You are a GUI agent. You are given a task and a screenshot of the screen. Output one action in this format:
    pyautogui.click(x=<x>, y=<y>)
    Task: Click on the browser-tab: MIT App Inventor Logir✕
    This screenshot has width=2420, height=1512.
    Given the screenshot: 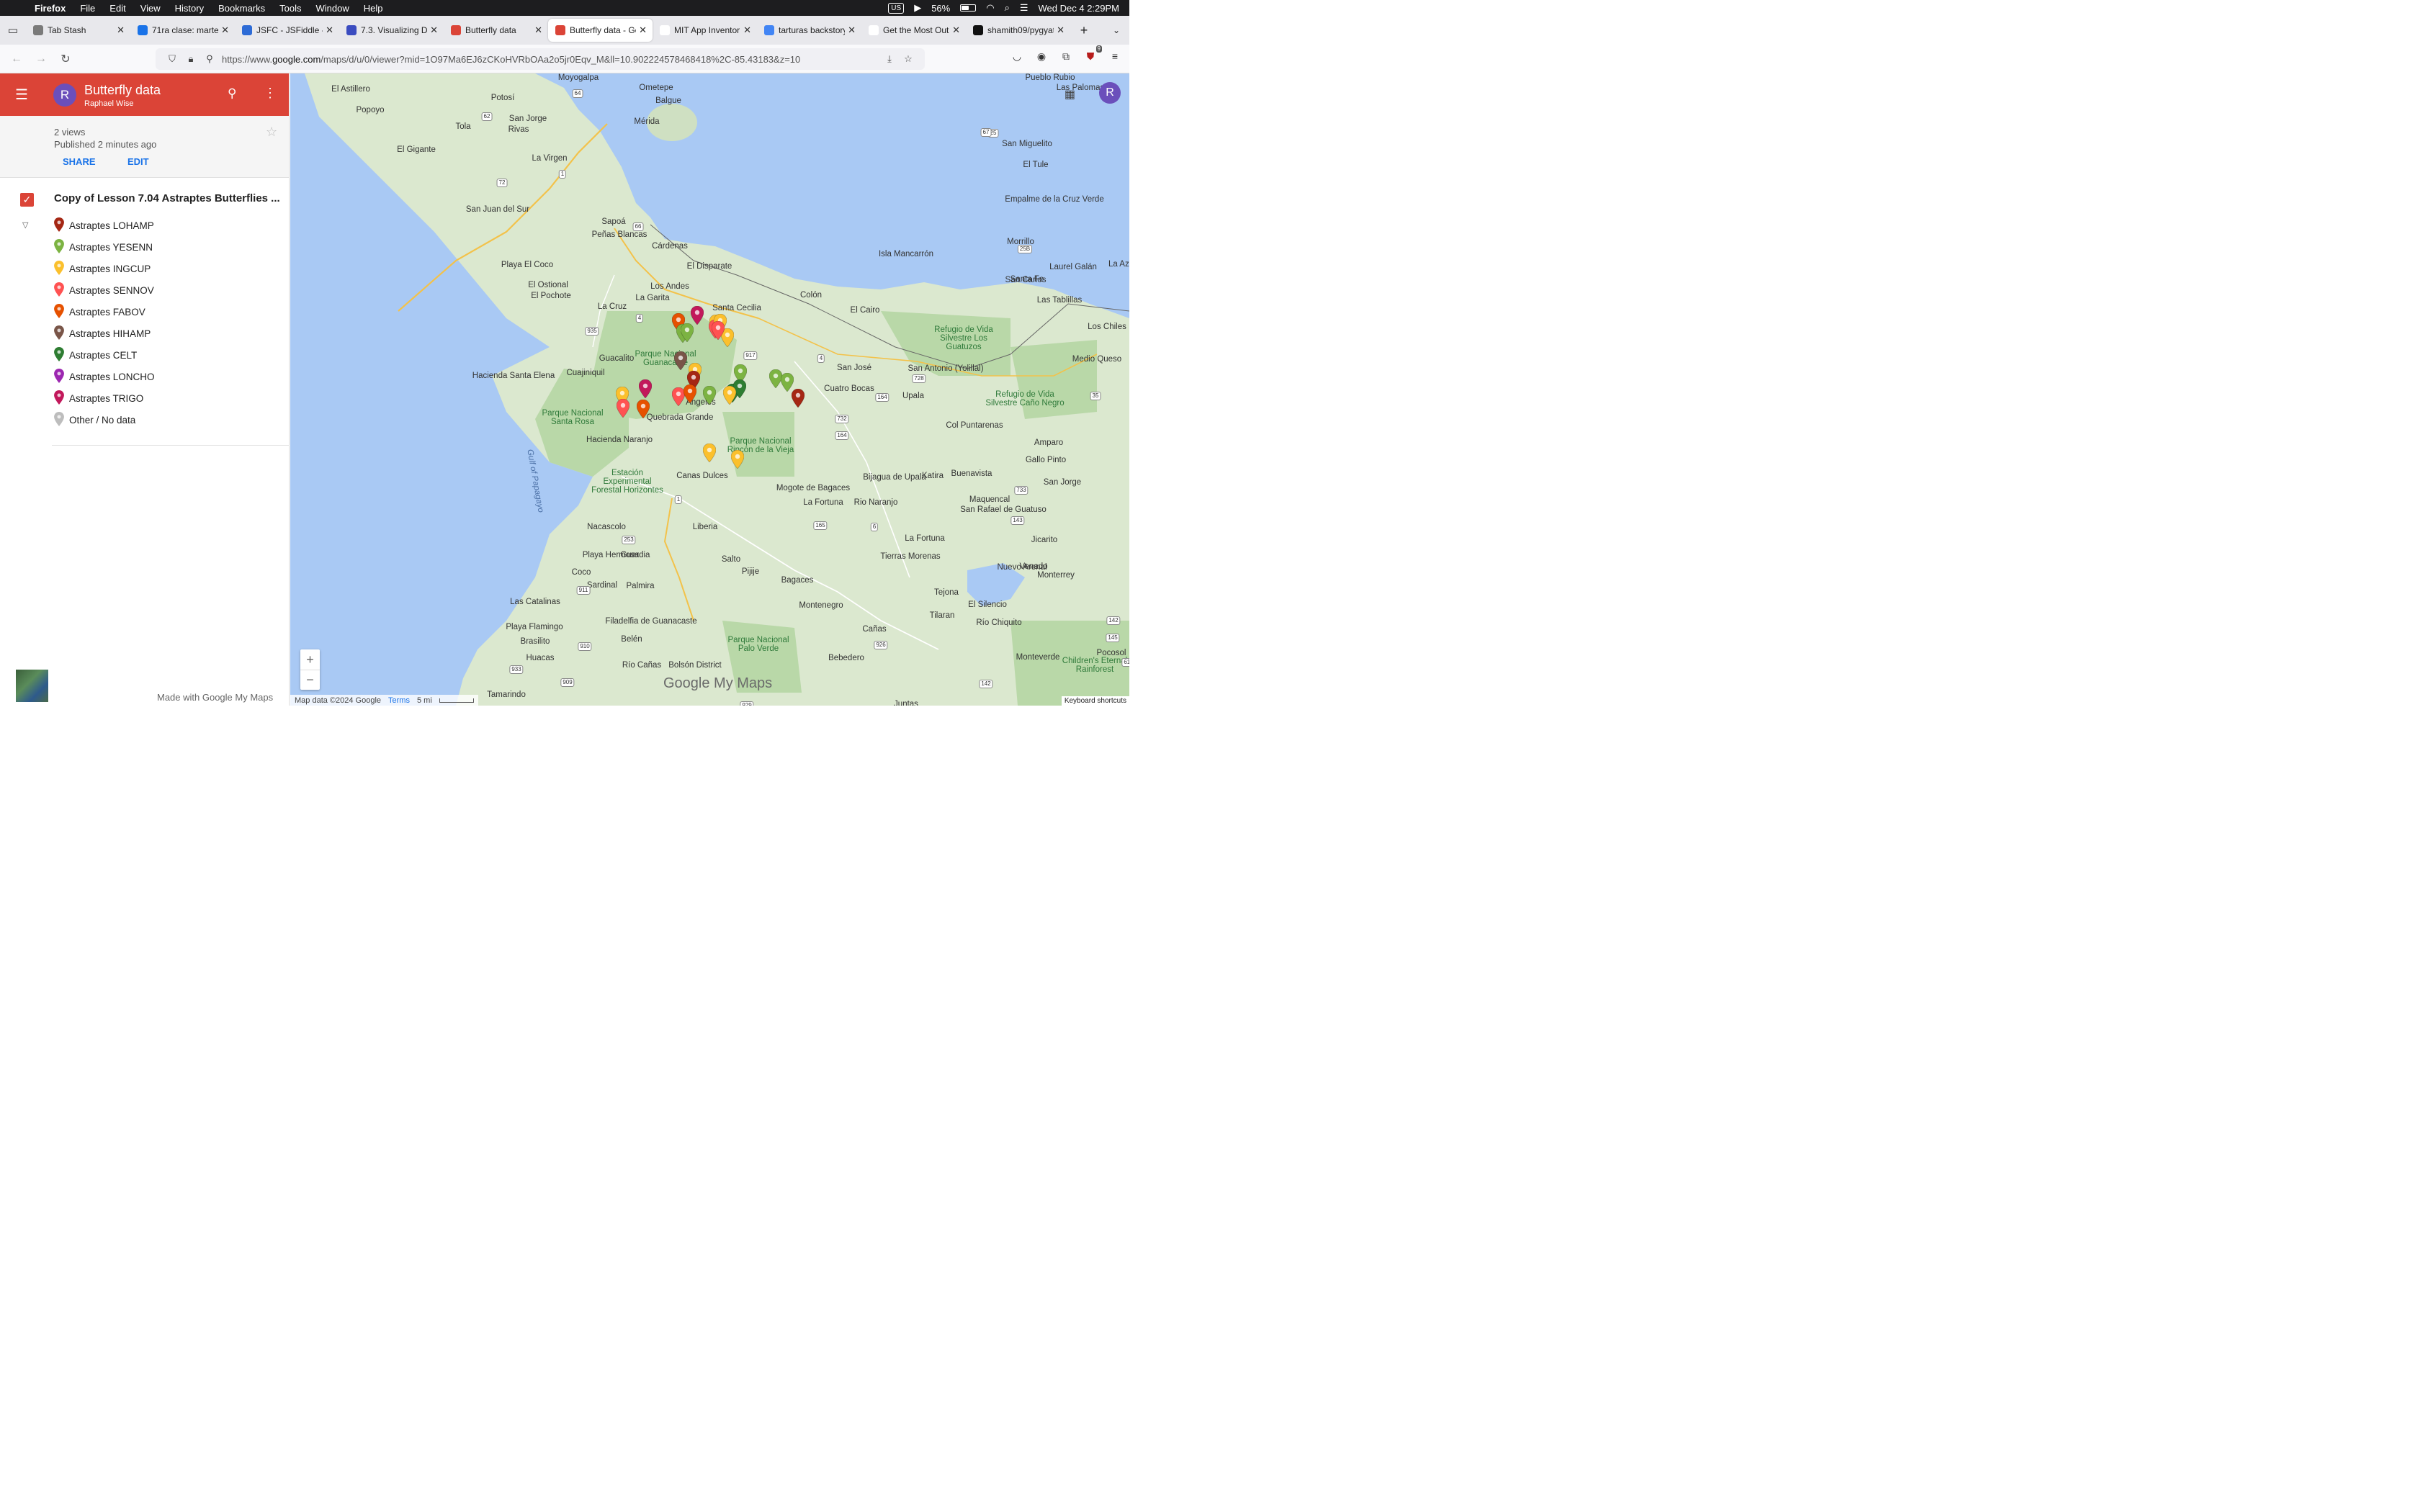 What is the action you would take?
    pyautogui.click(x=705, y=30)
    